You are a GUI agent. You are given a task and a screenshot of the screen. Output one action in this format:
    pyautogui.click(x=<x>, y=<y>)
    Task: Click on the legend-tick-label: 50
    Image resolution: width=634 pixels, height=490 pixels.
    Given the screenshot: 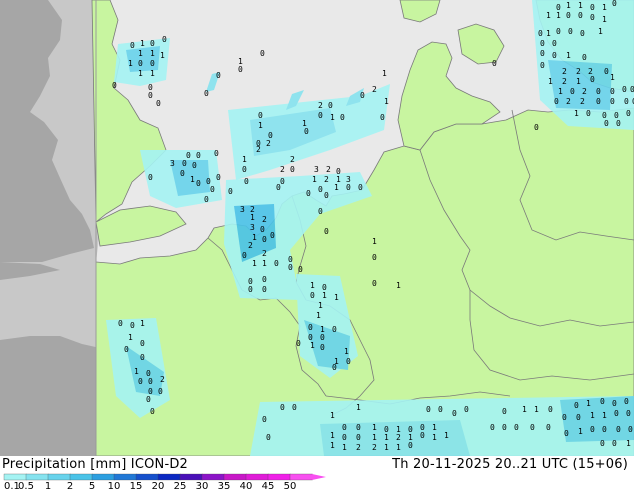 What is the action you would take?
    pyautogui.click(x=290, y=485)
    